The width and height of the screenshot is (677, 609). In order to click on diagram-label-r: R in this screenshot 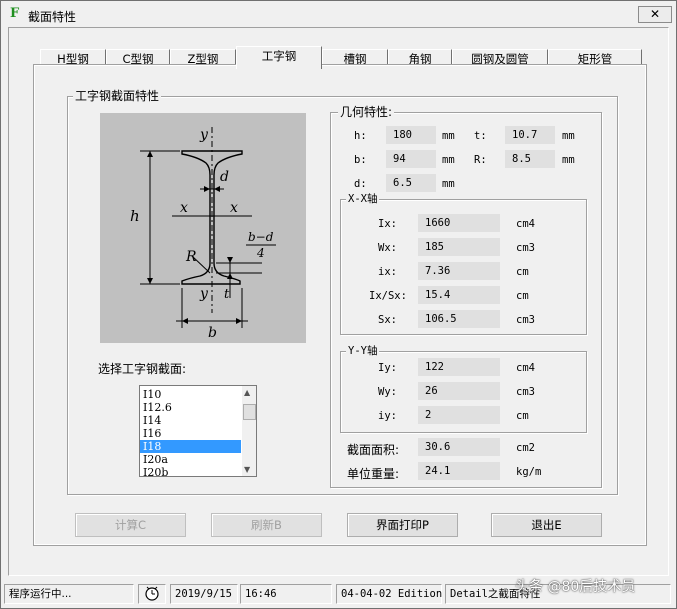, I will do `click(191, 257)`.